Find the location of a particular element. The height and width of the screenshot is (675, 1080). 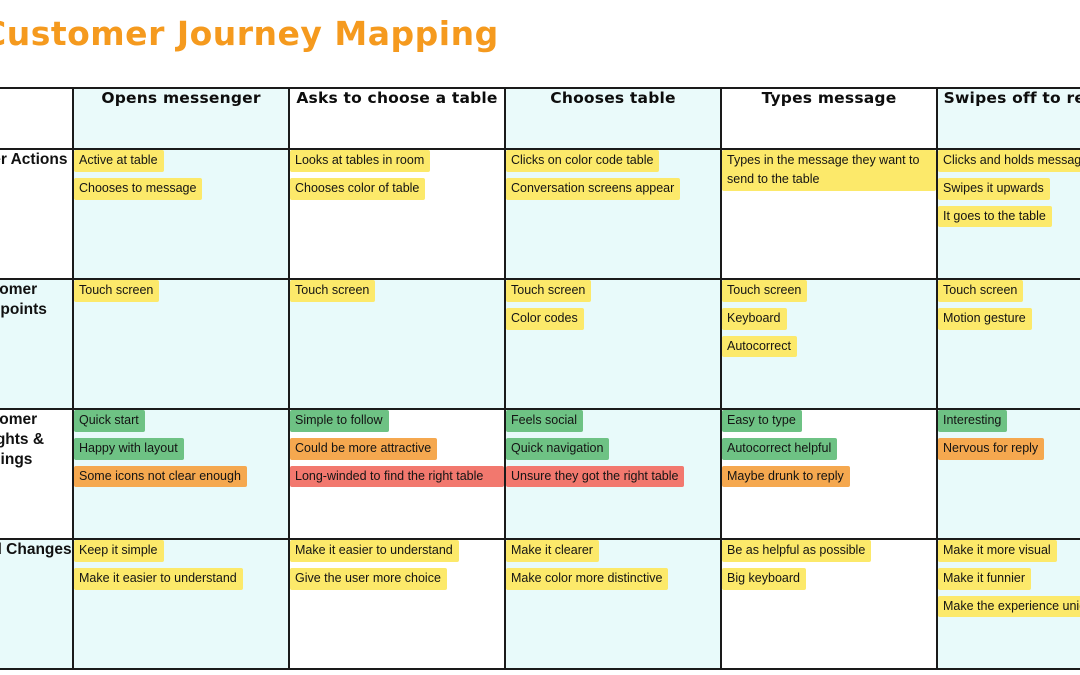

note: Some icons not clear enough is located at coordinates (160, 476).